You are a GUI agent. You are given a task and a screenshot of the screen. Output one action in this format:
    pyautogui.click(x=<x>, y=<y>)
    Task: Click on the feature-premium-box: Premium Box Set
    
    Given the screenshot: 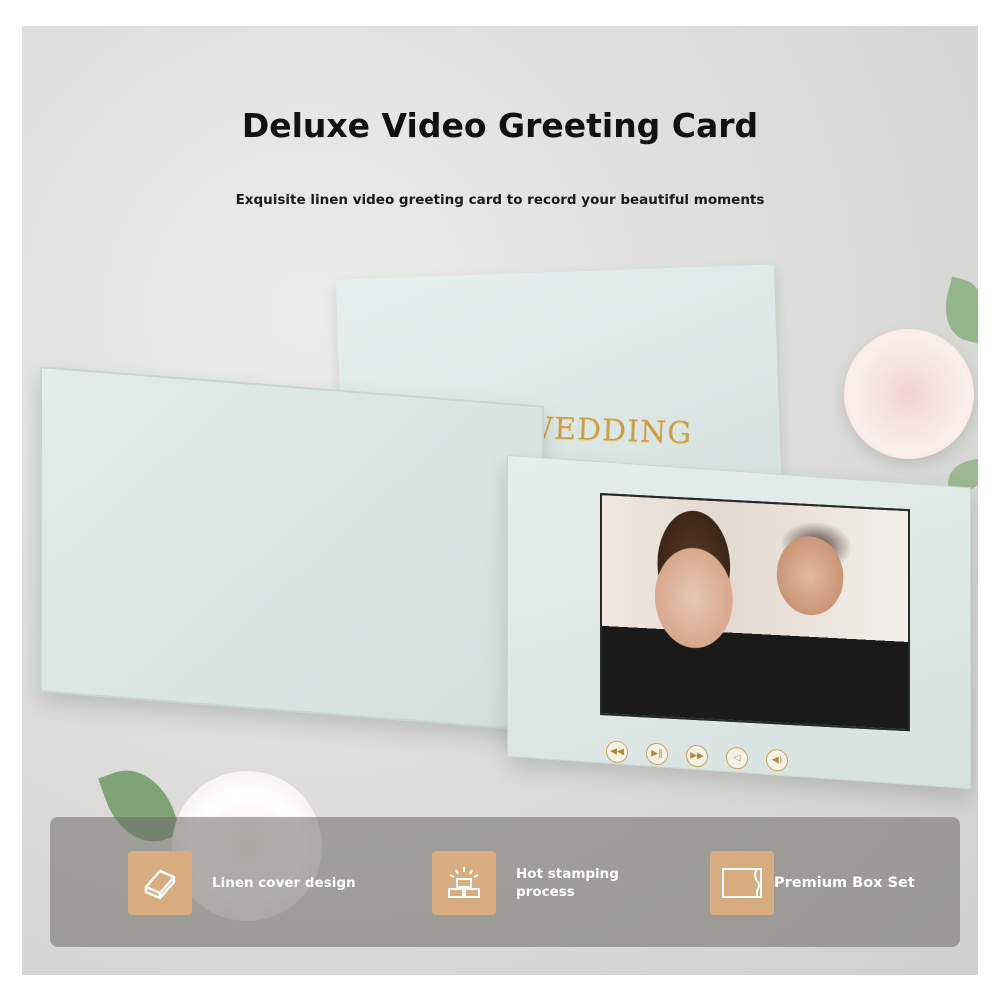 What is the action you would take?
    pyautogui.click(x=812, y=883)
    